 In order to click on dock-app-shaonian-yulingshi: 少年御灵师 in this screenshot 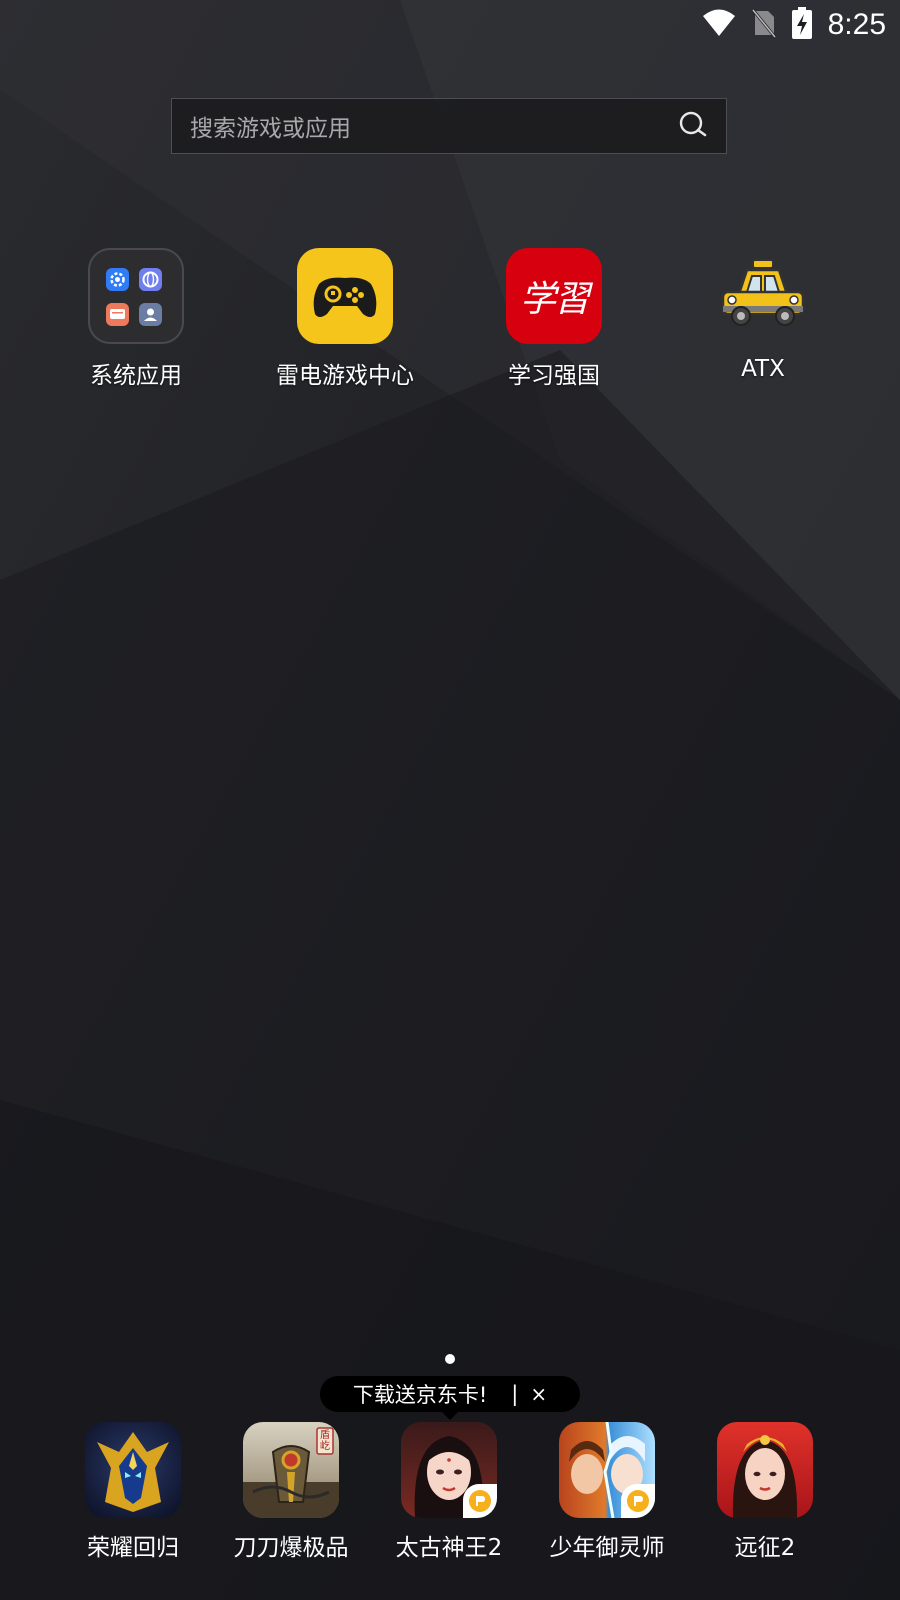, I will do `click(607, 1492)`.